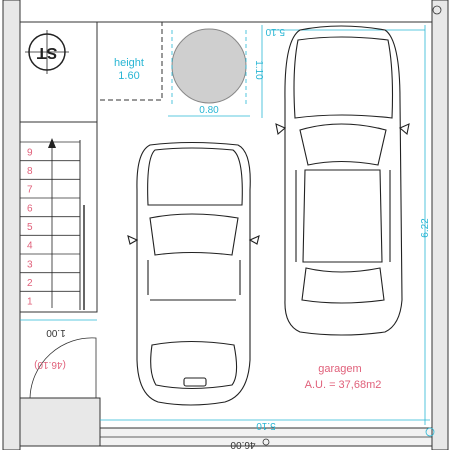 This screenshot has width=450, height=450. I want to click on circle-height-label: 1.10, so click(258, 70).